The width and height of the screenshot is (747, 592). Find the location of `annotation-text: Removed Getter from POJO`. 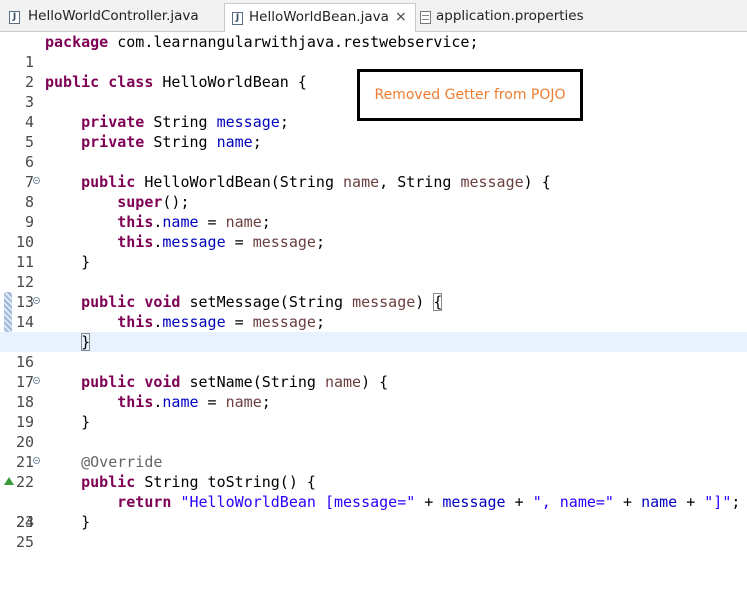

annotation-text: Removed Getter from POJO is located at coordinates (470, 95).